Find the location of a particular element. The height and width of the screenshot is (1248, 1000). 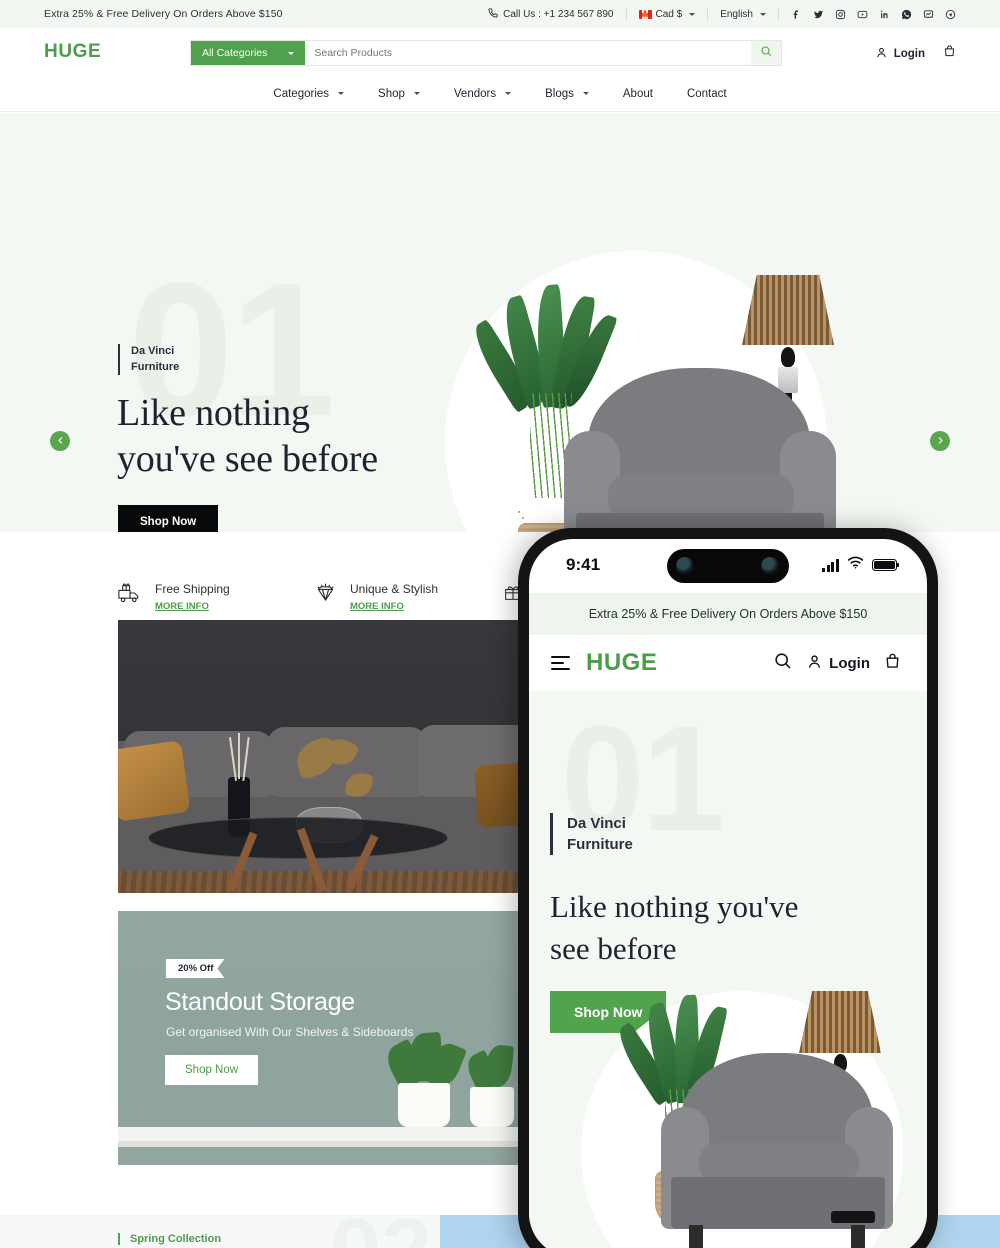

nav-label: Categories is located at coordinates (301, 93).